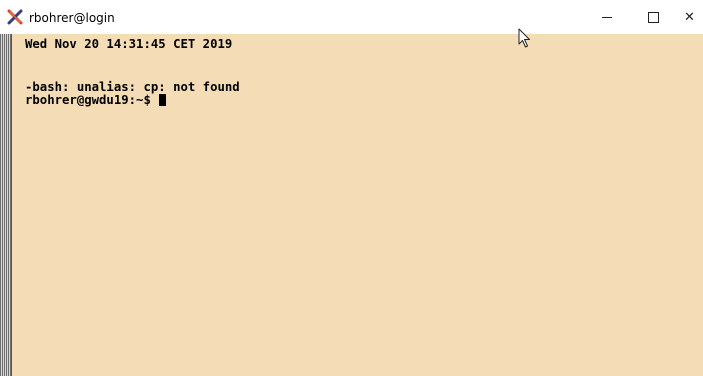  What do you see at coordinates (129, 44) in the screenshot?
I see `terminal-line: Wed Nov 20 14:31:45 CET 2019` at bounding box center [129, 44].